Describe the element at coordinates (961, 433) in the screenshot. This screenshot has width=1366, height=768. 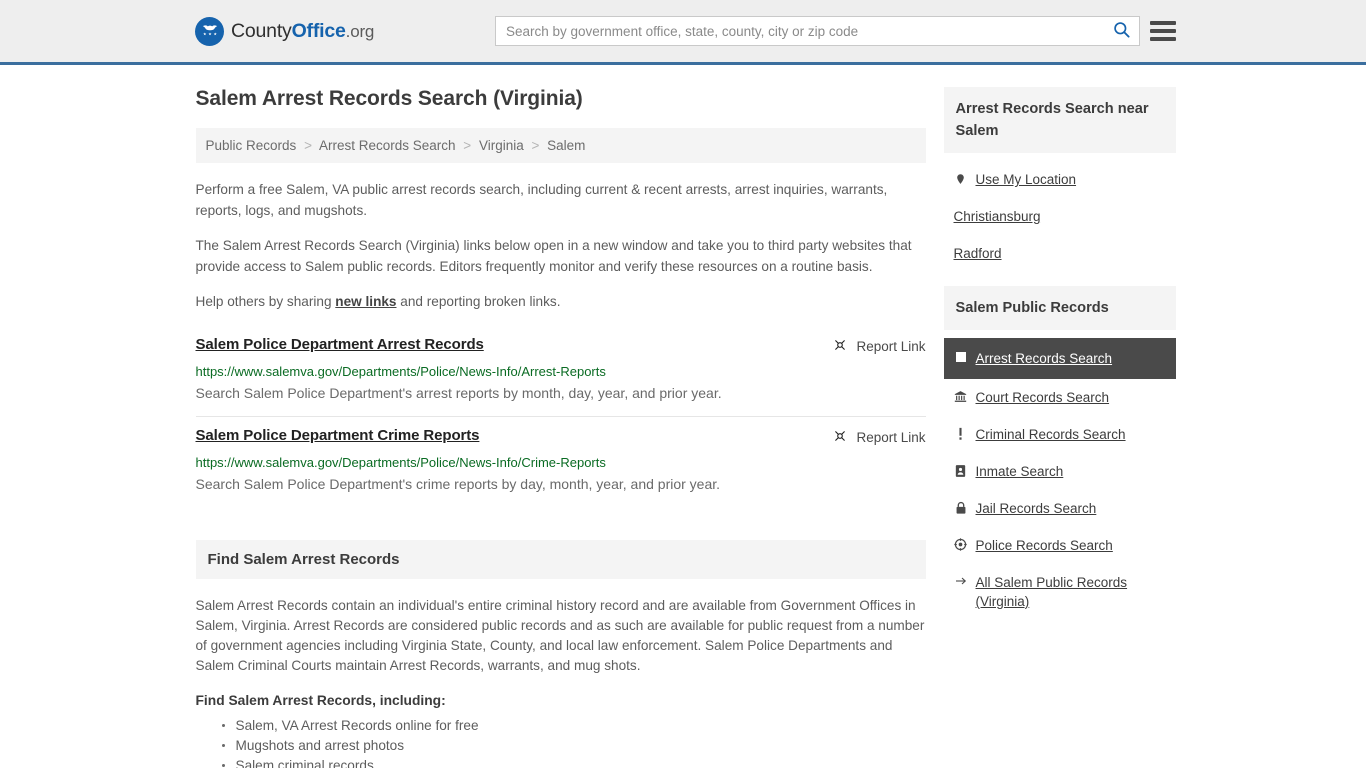
I see `exclamation-icon` at that location.